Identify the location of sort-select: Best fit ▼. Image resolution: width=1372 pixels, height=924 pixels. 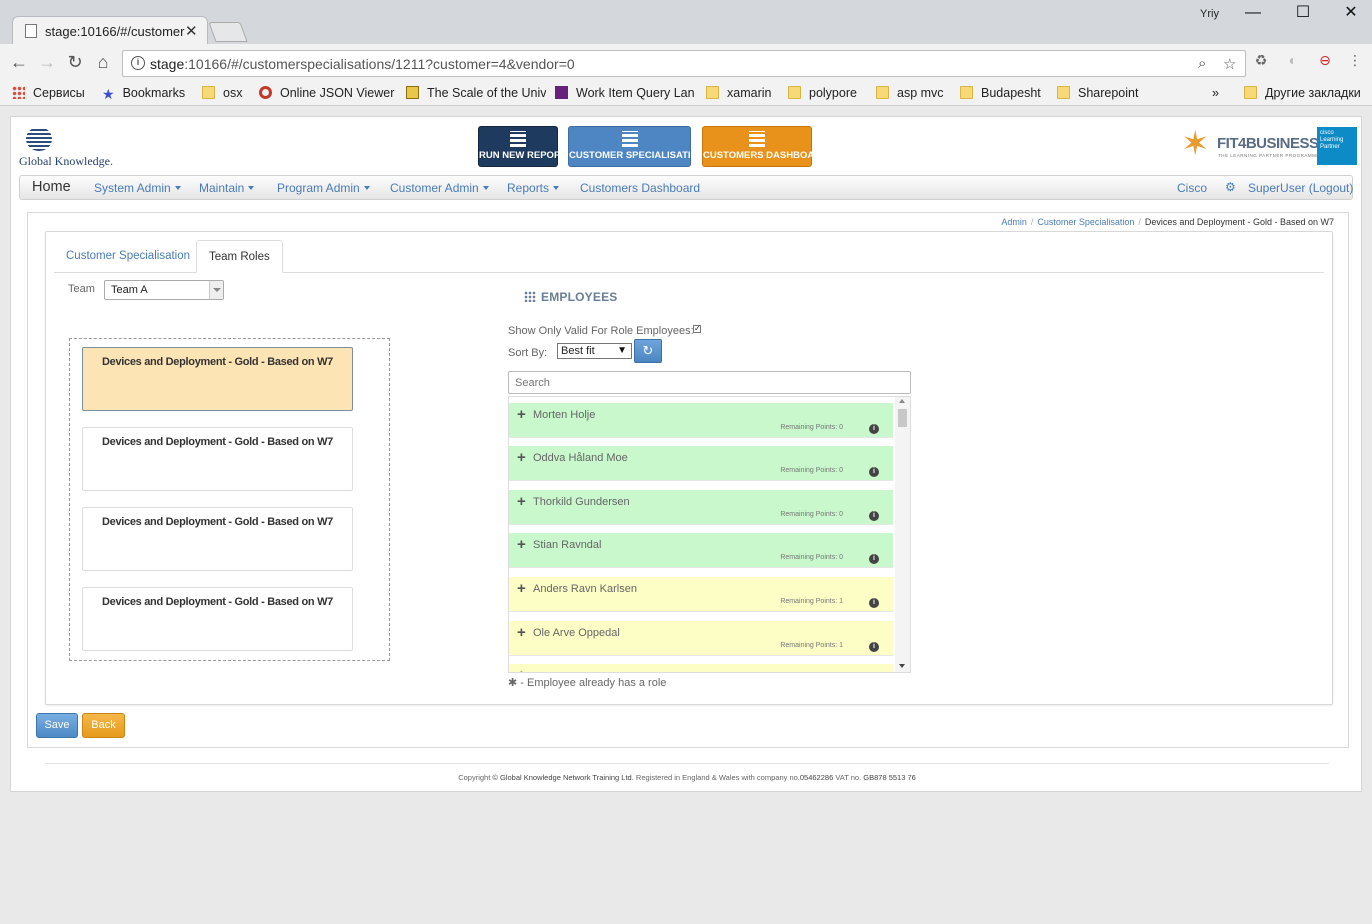
(594, 351).